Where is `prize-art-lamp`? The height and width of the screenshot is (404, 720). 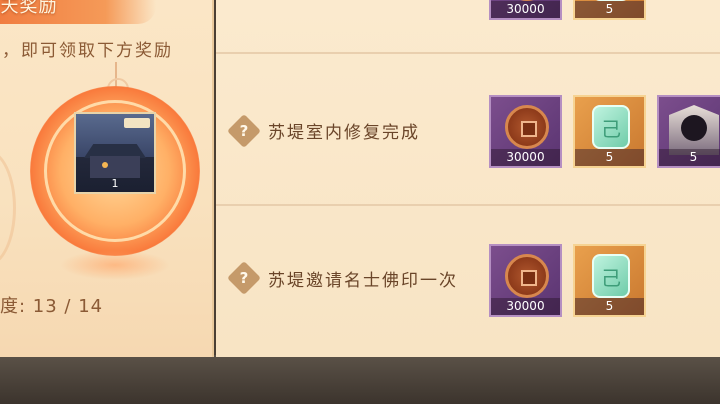 prize-art-lamp is located at coordinates (105, 165).